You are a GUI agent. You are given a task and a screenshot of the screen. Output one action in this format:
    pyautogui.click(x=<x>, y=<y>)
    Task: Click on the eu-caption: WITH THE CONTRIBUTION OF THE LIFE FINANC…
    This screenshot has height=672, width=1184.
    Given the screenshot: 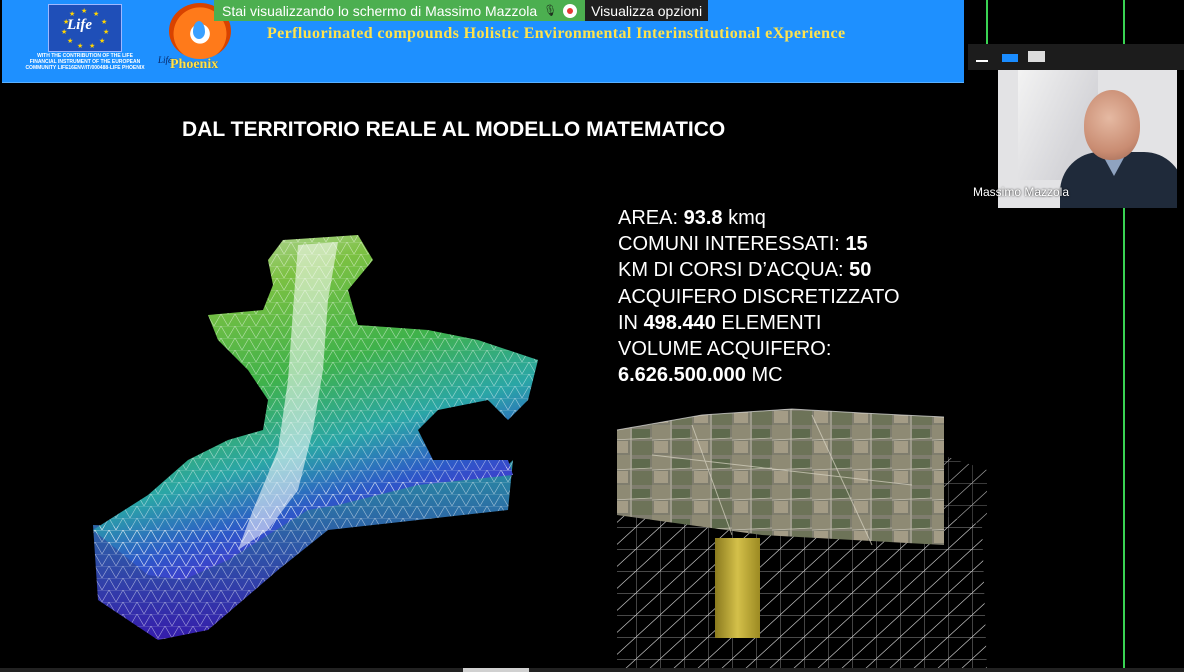 What is the action you would take?
    pyautogui.click(x=85, y=62)
    